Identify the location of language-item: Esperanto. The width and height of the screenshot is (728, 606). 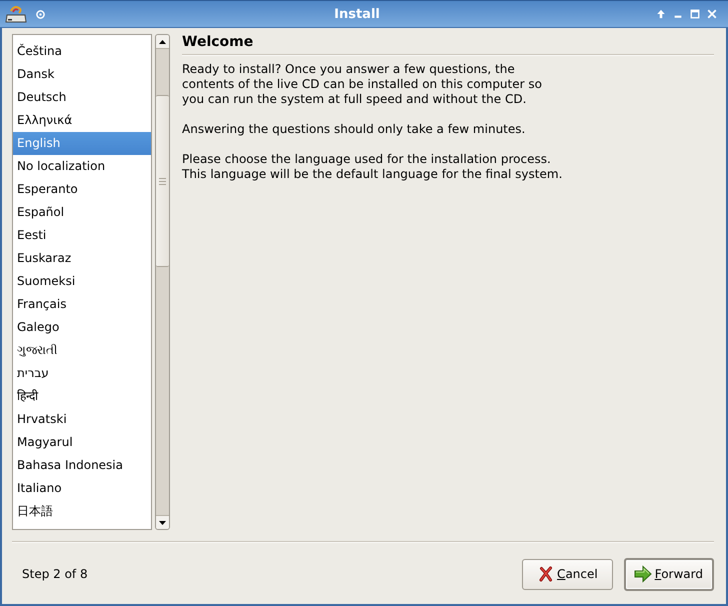
(82, 189).